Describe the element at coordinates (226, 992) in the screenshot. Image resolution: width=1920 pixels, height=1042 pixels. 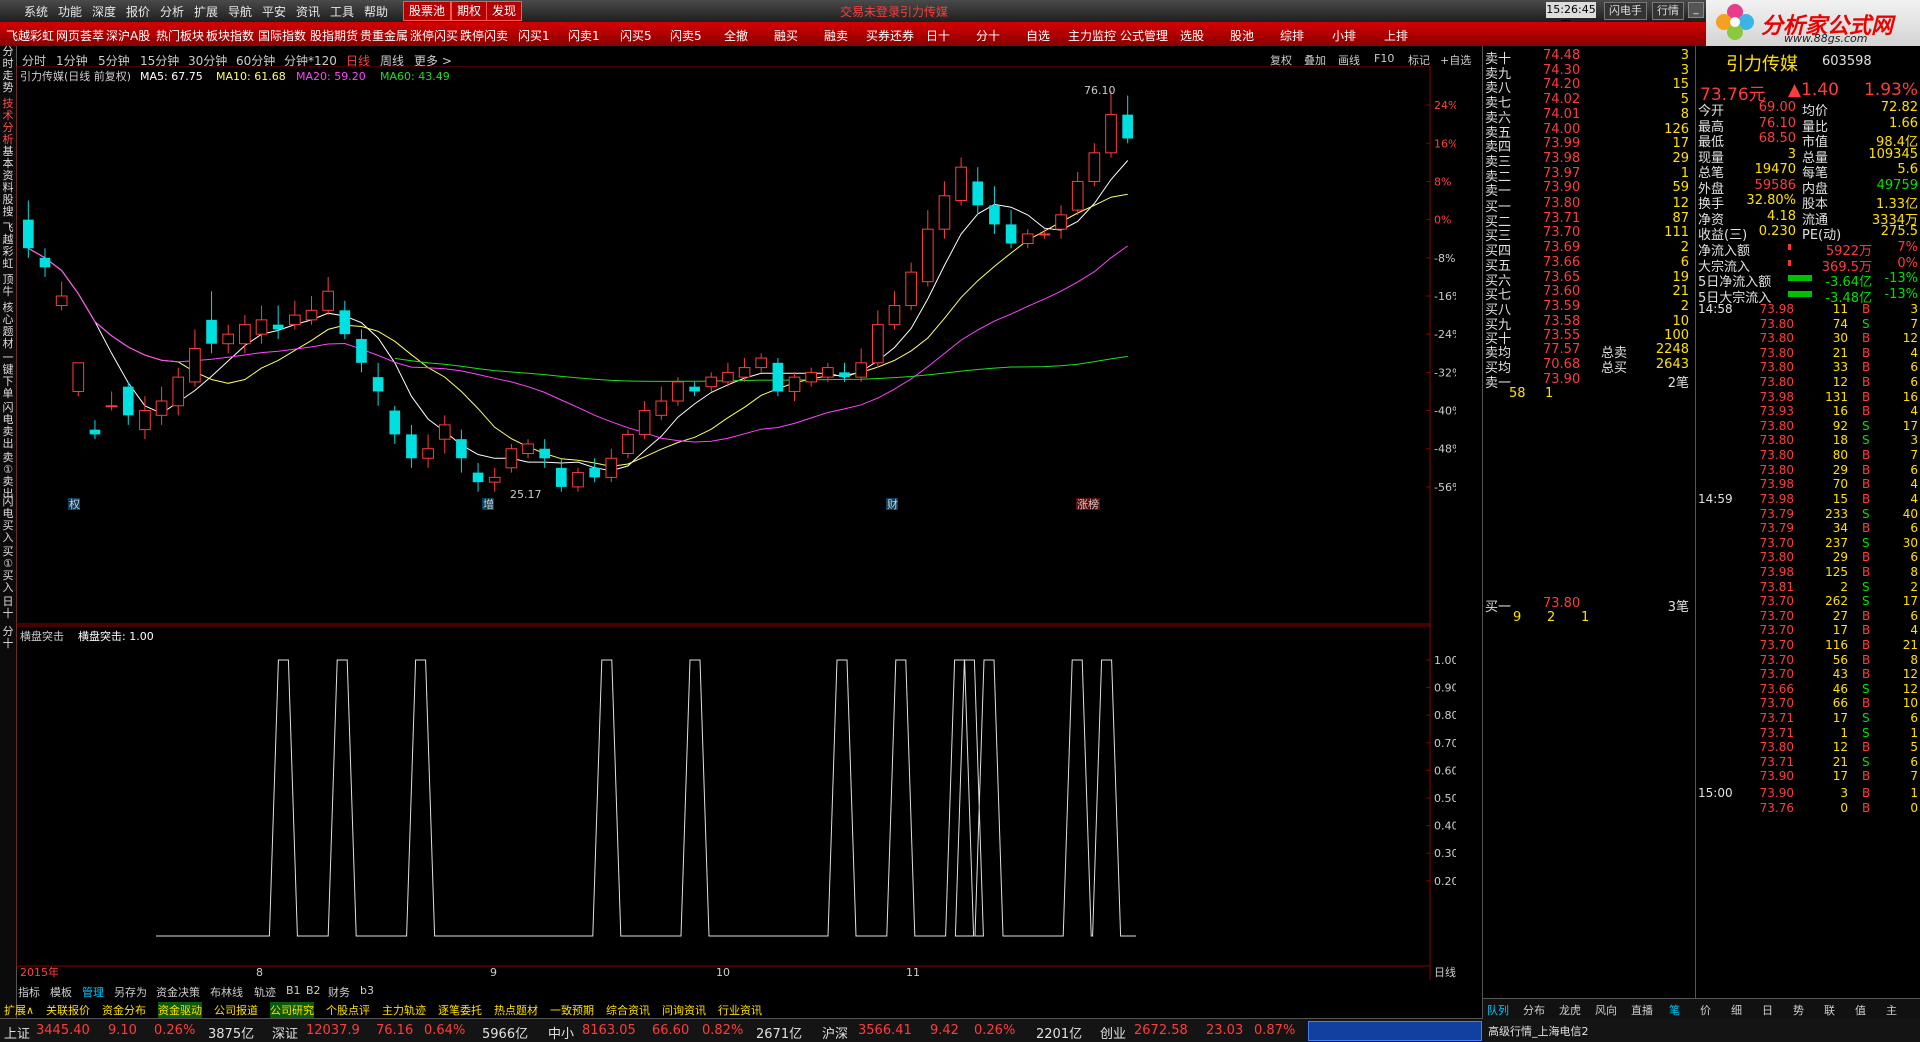
I see `tab-boll: 布林线` at that location.